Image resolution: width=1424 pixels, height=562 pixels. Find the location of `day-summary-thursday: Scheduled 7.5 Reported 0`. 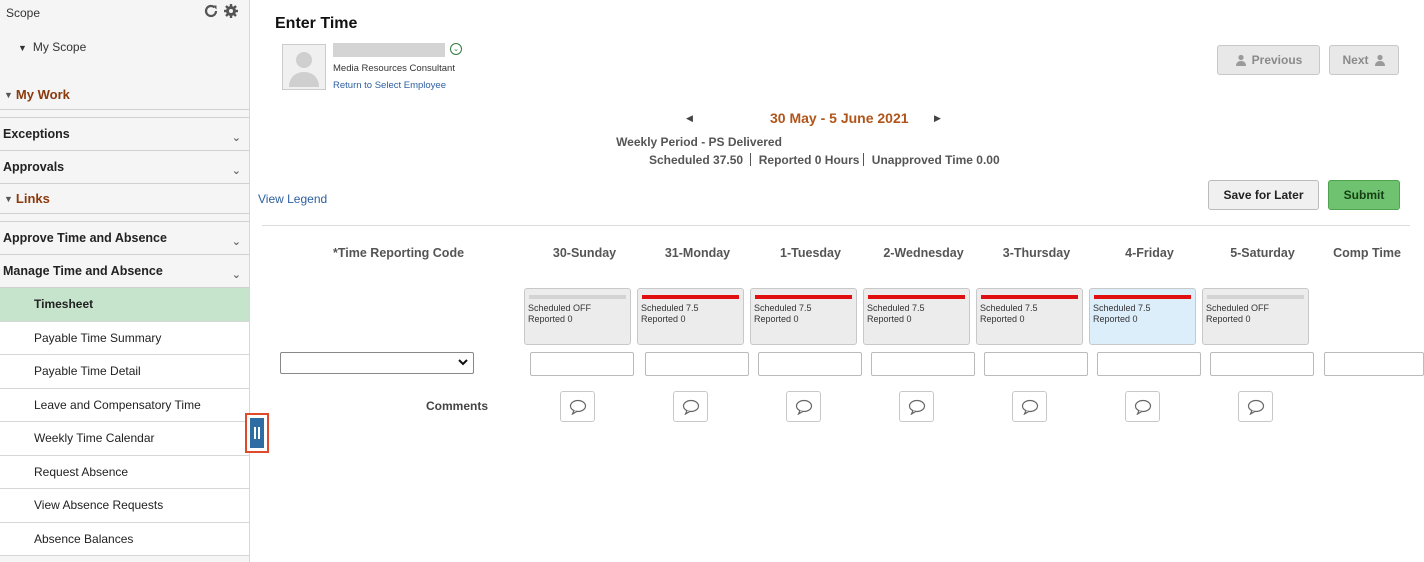

day-summary-thursday: Scheduled 7.5 Reported 0 is located at coordinates (1029, 316).